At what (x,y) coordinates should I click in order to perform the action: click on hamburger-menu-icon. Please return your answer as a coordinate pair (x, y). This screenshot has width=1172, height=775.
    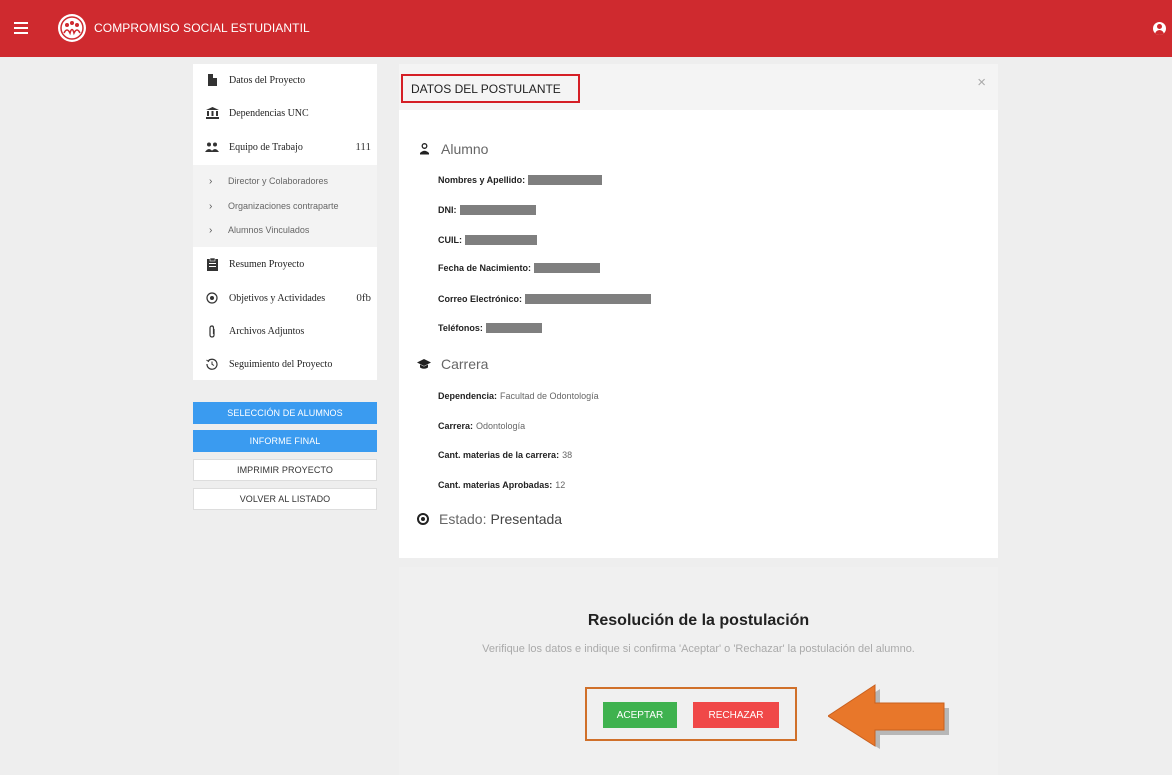
    Looking at the image, I should click on (21, 28).